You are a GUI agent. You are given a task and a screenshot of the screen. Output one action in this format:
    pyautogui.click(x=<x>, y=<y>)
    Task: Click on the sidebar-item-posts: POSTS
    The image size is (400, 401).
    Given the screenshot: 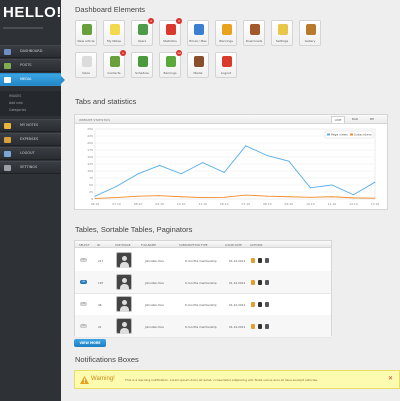 What is the action you would take?
    pyautogui.click(x=30, y=65)
    